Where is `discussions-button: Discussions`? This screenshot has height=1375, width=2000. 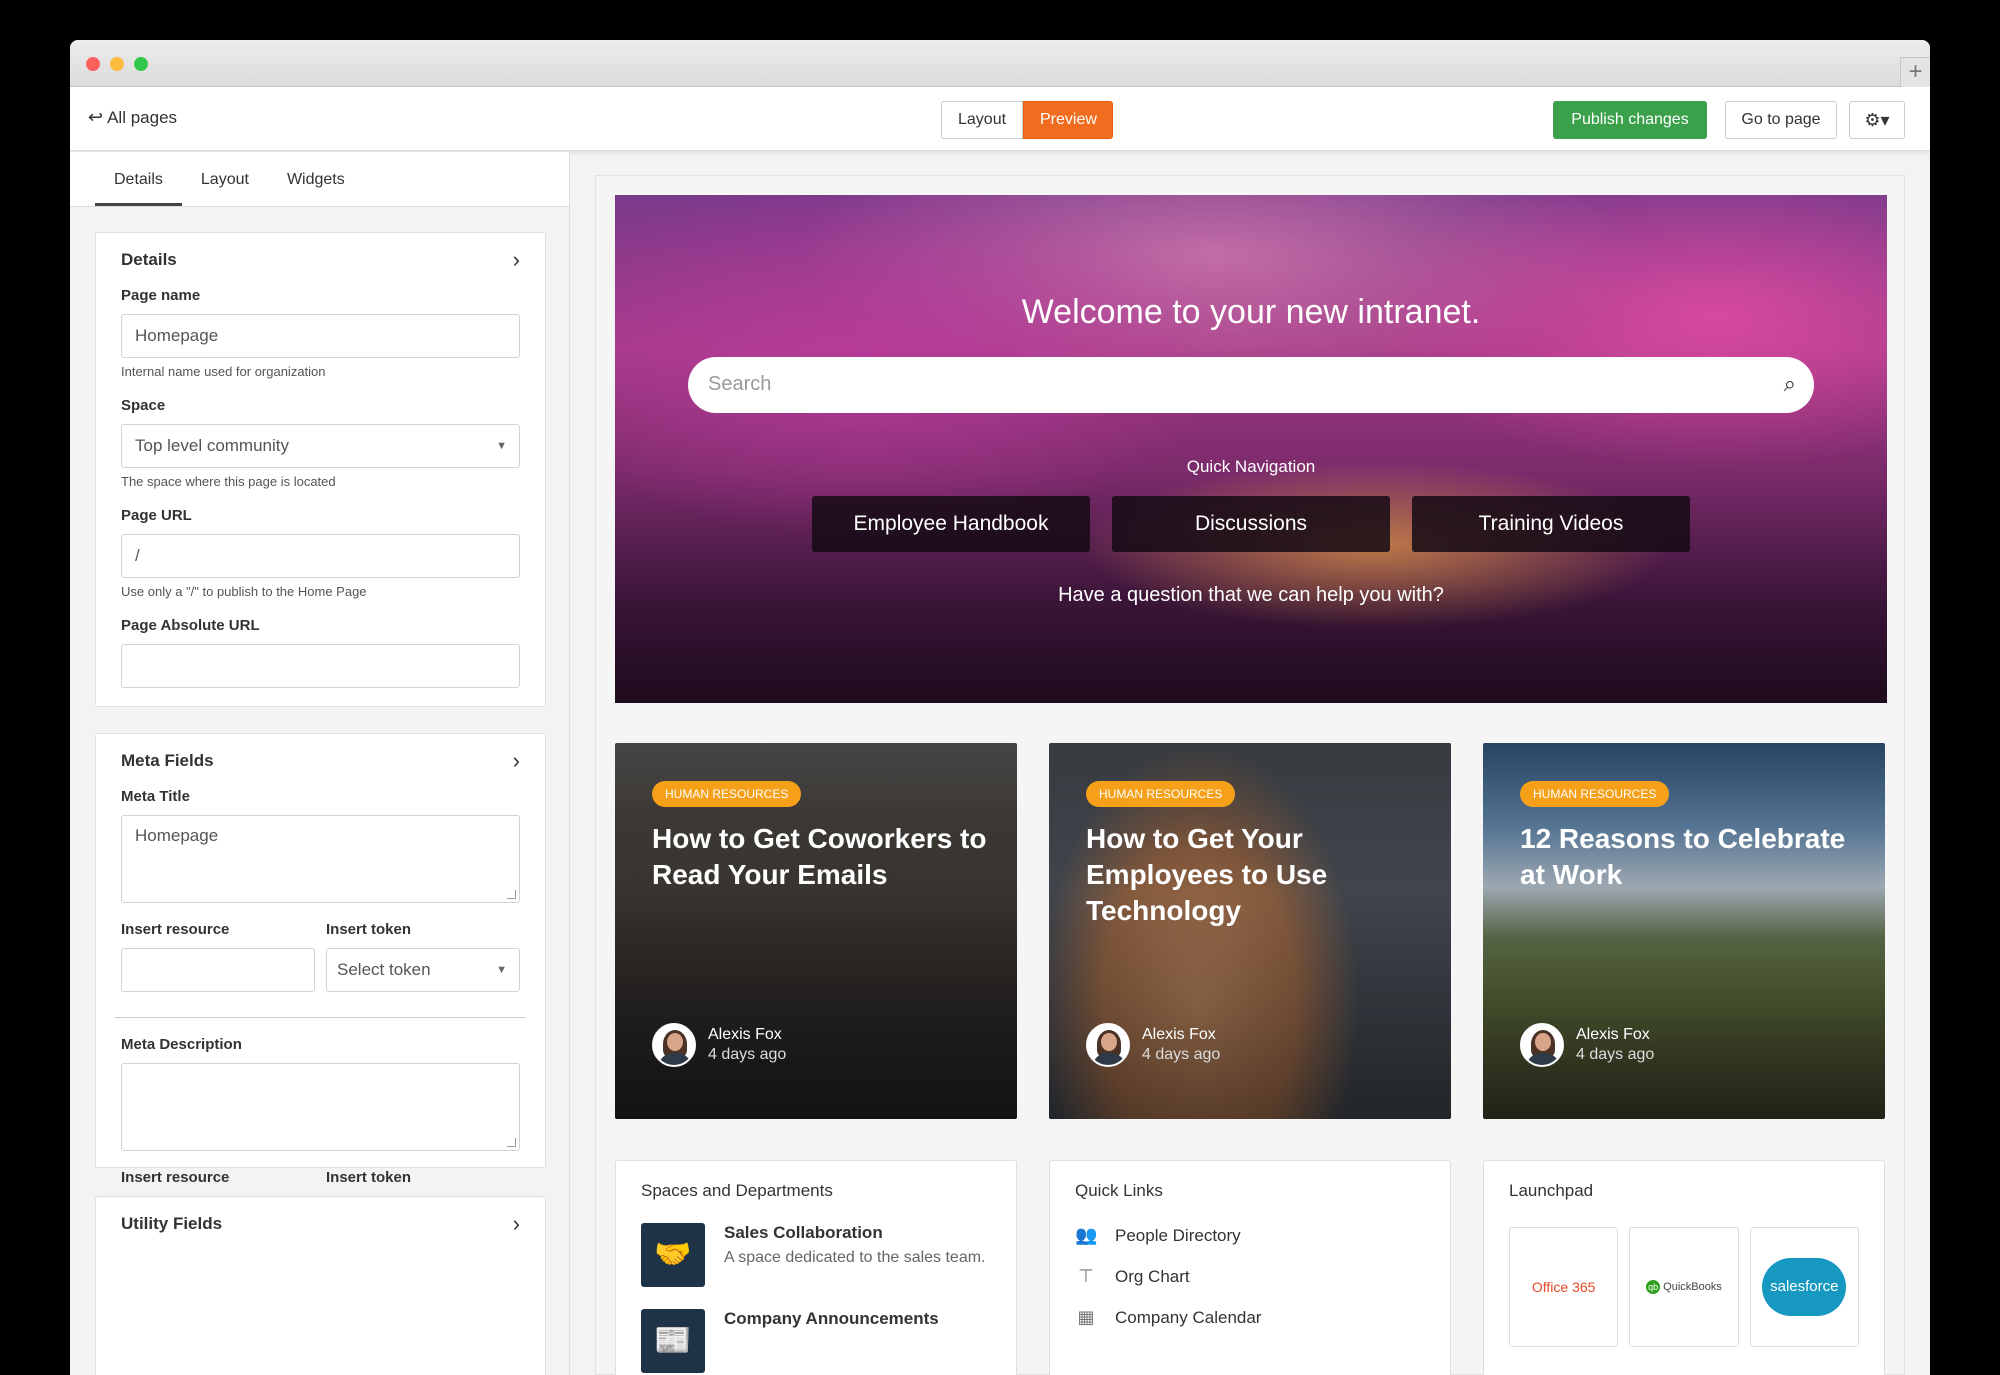 discussions-button: Discussions is located at coordinates (1251, 524).